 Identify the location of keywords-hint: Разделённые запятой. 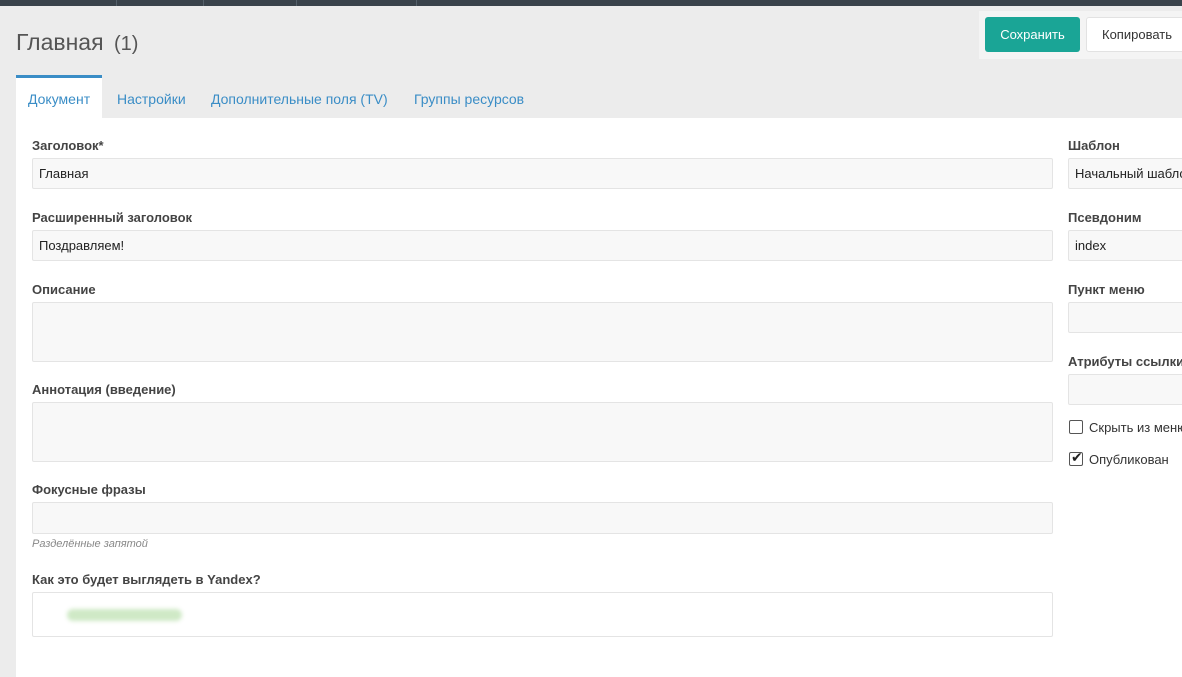
(90, 544).